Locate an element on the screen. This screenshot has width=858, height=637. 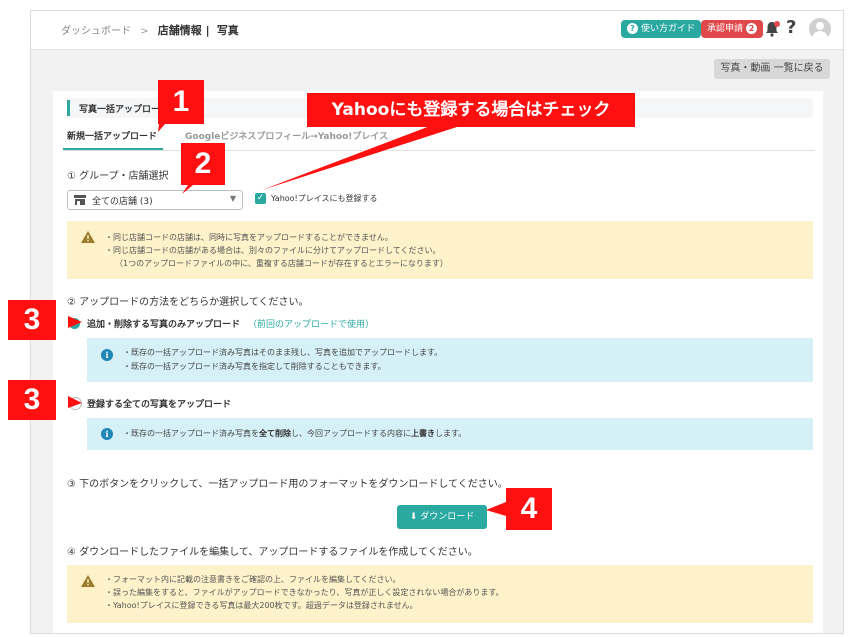
download-icon: ⬇ is located at coordinates (413, 517).